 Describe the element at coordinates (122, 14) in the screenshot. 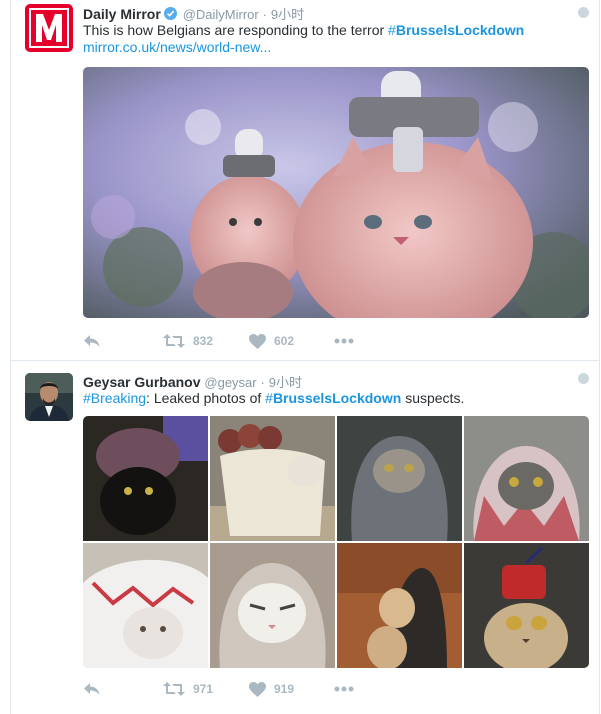

I see `display-name: Daily Mirror` at that location.